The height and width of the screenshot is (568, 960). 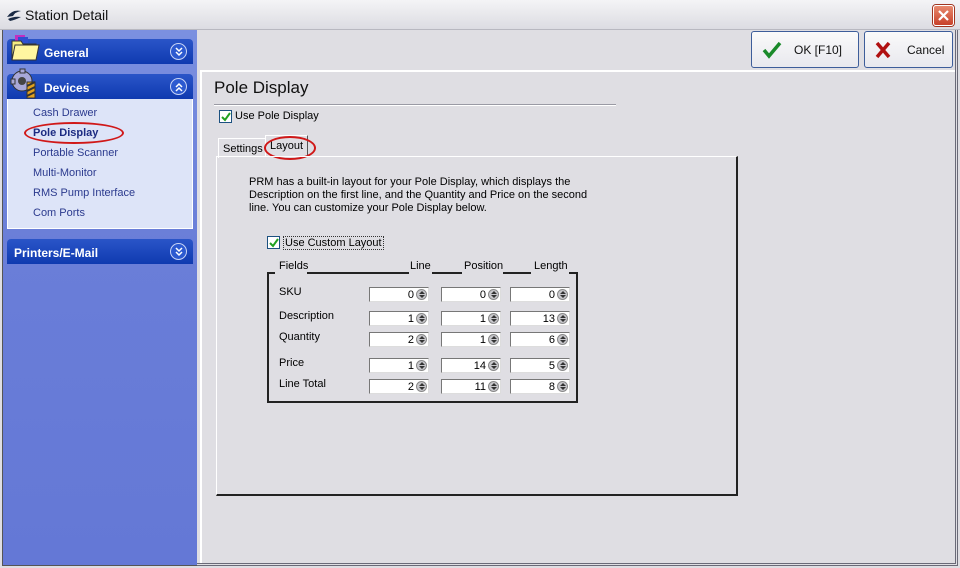 I want to click on sidebar-item-pole-display: Pole Display, so click(x=65, y=133).